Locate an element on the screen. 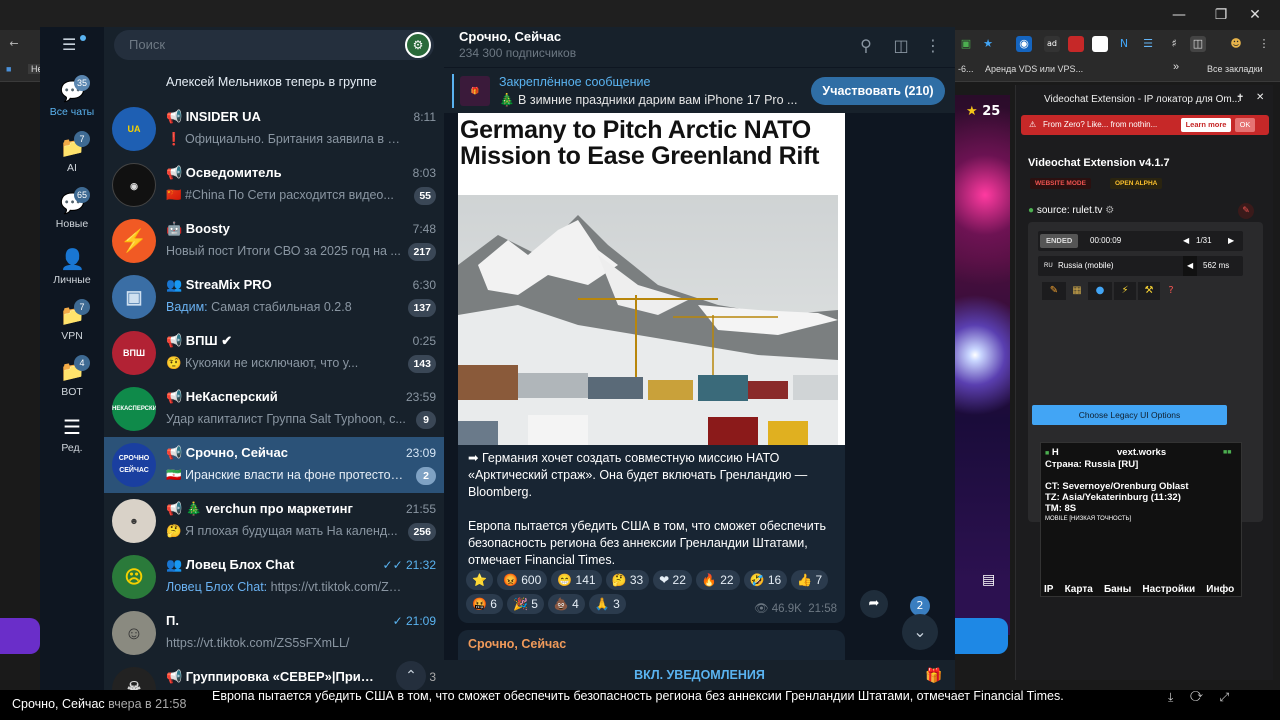 The width and height of the screenshot is (1280, 720). share-icon: ➦ is located at coordinates (874, 604).